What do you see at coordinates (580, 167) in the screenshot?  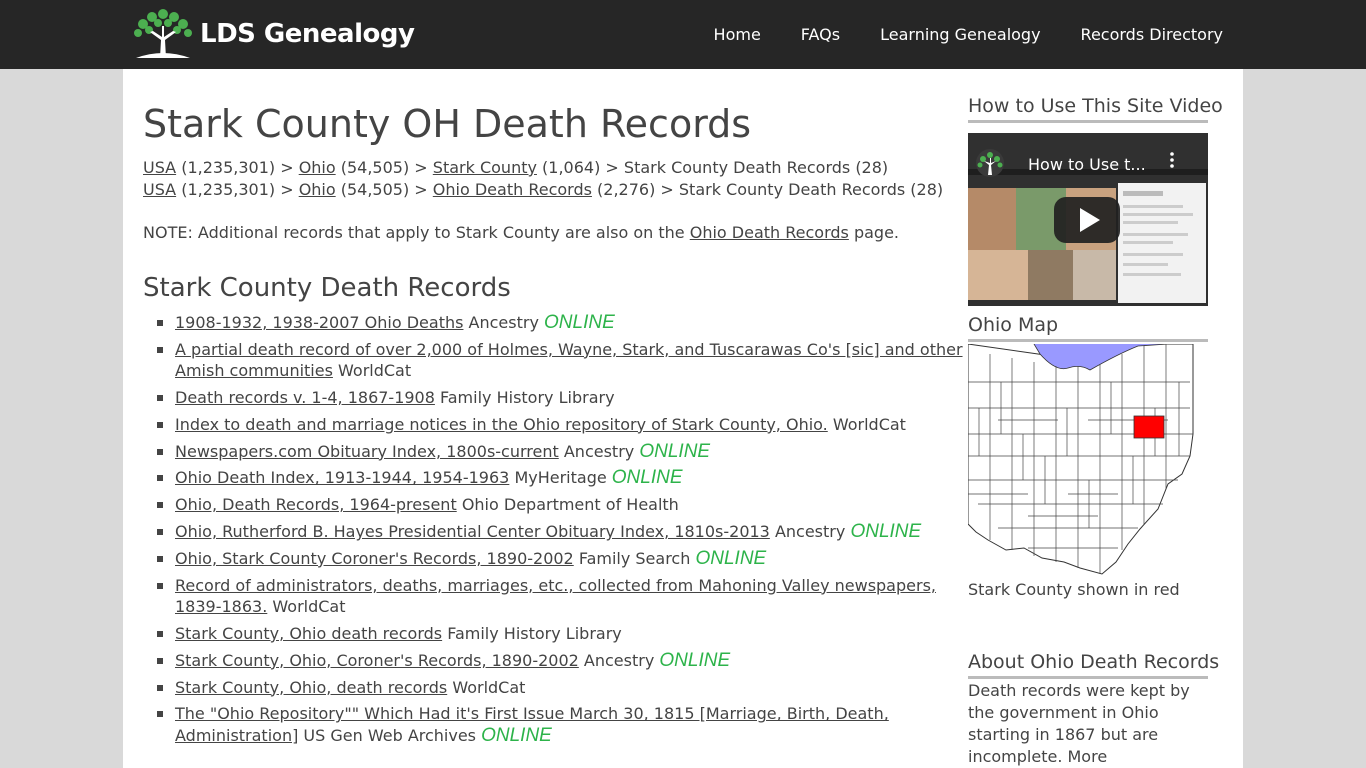 I see `crumb-count: (1,064) >` at bounding box center [580, 167].